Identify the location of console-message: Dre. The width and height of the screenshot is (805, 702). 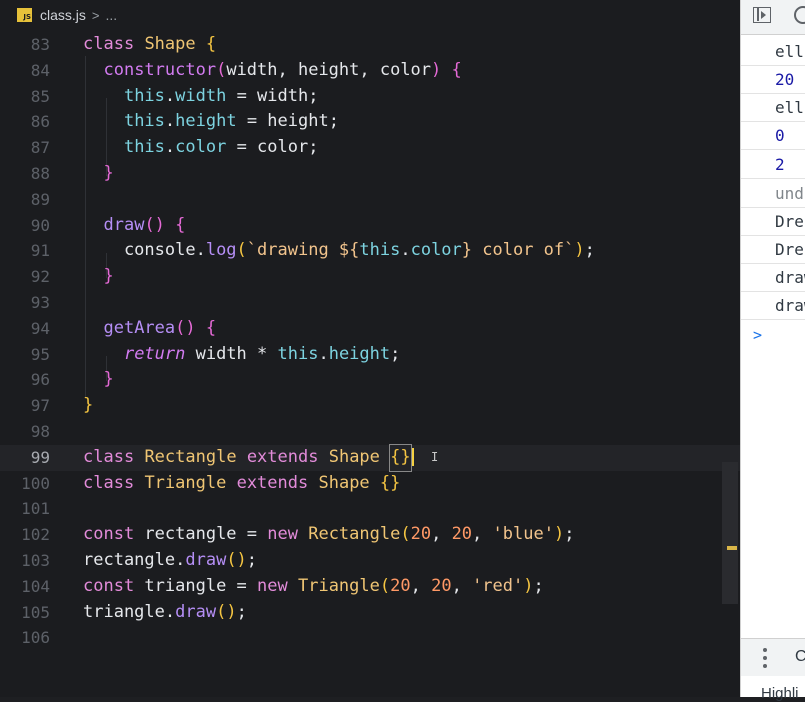
(773, 222).